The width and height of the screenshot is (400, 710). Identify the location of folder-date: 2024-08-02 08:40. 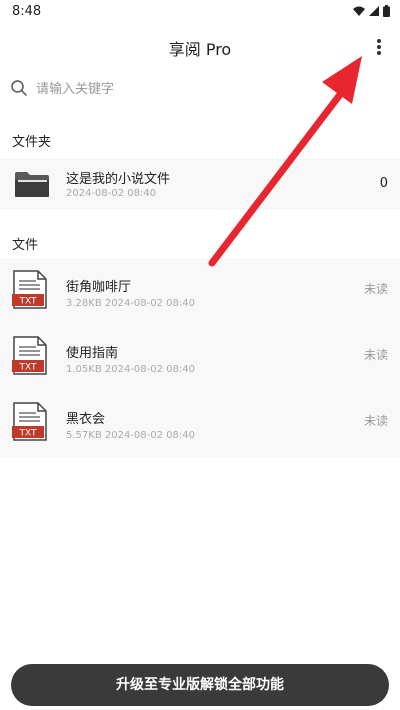
(111, 193).